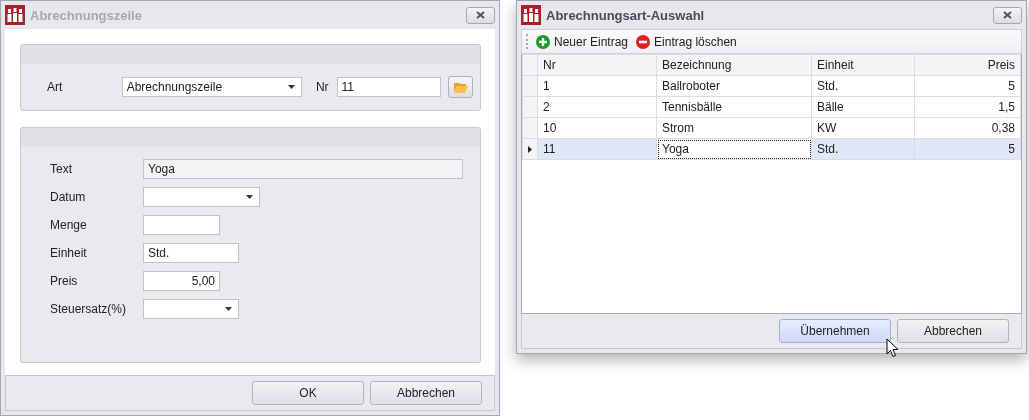 This screenshot has height=420, width=1029. Describe the element at coordinates (734, 128) in the screenshot. I see `table-cell: Strom` at that location.